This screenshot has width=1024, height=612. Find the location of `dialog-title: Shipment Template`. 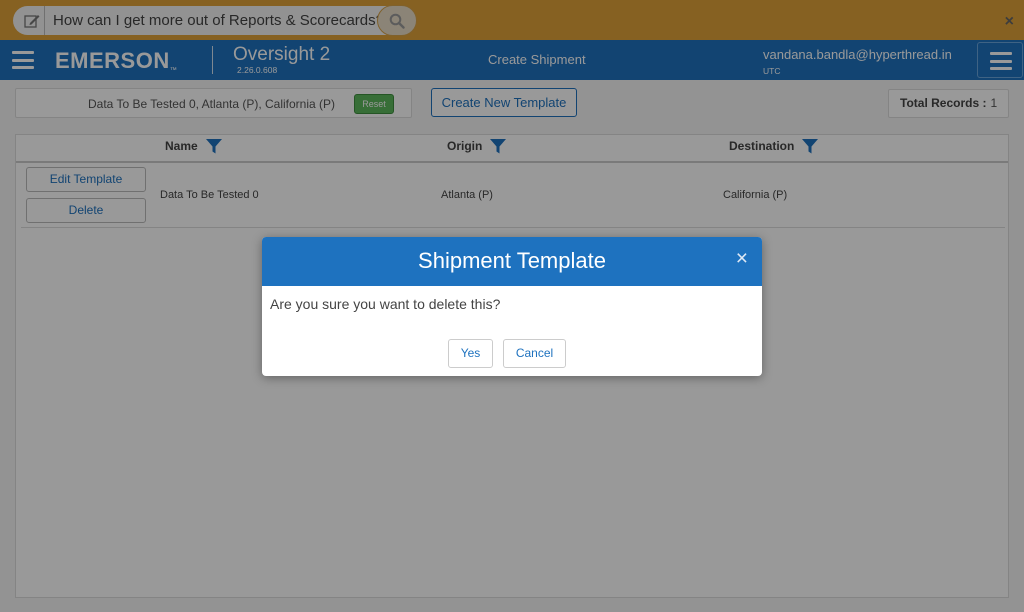

dialog-title: Shipment Template is located at coordinates (512, 260).